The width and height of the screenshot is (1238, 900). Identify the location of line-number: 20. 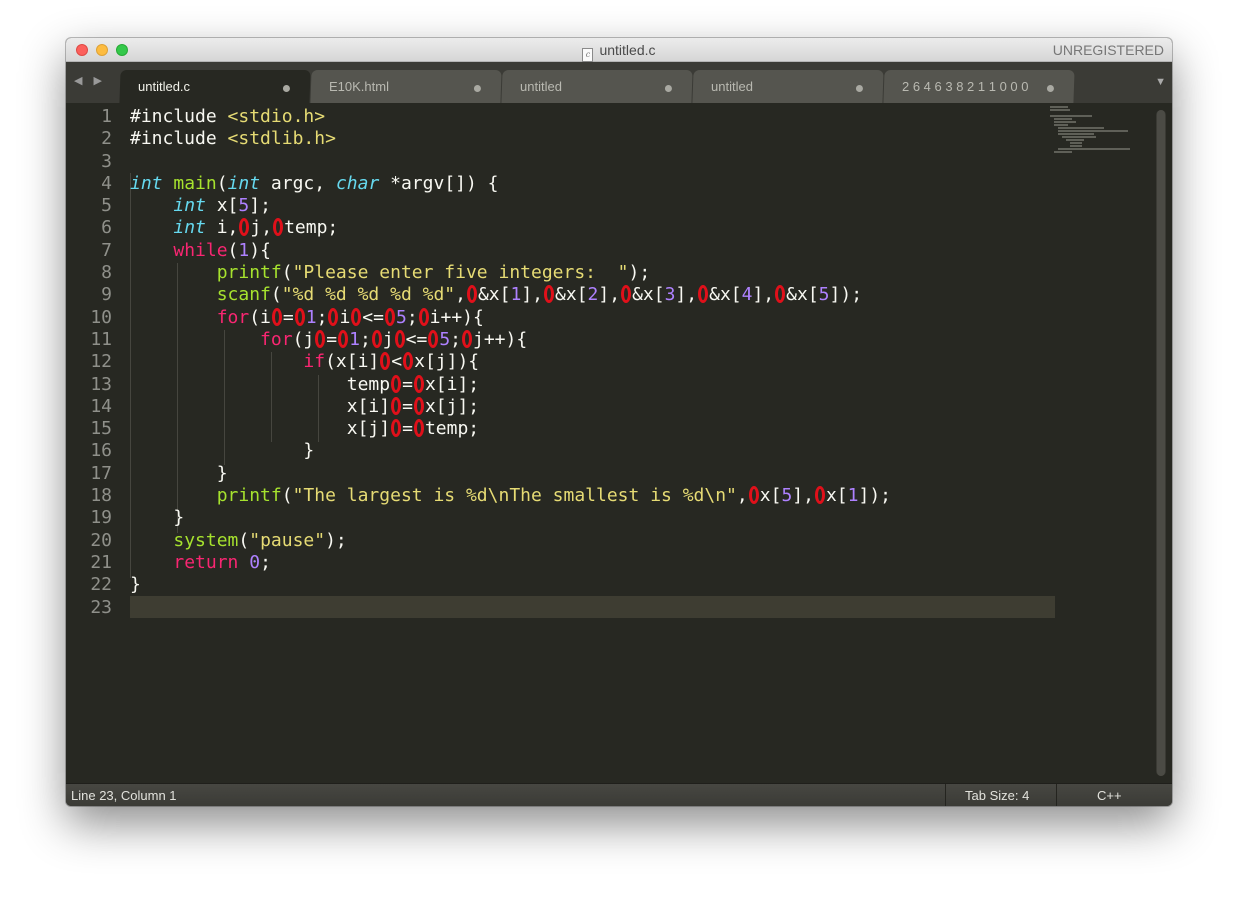
(101, 540).